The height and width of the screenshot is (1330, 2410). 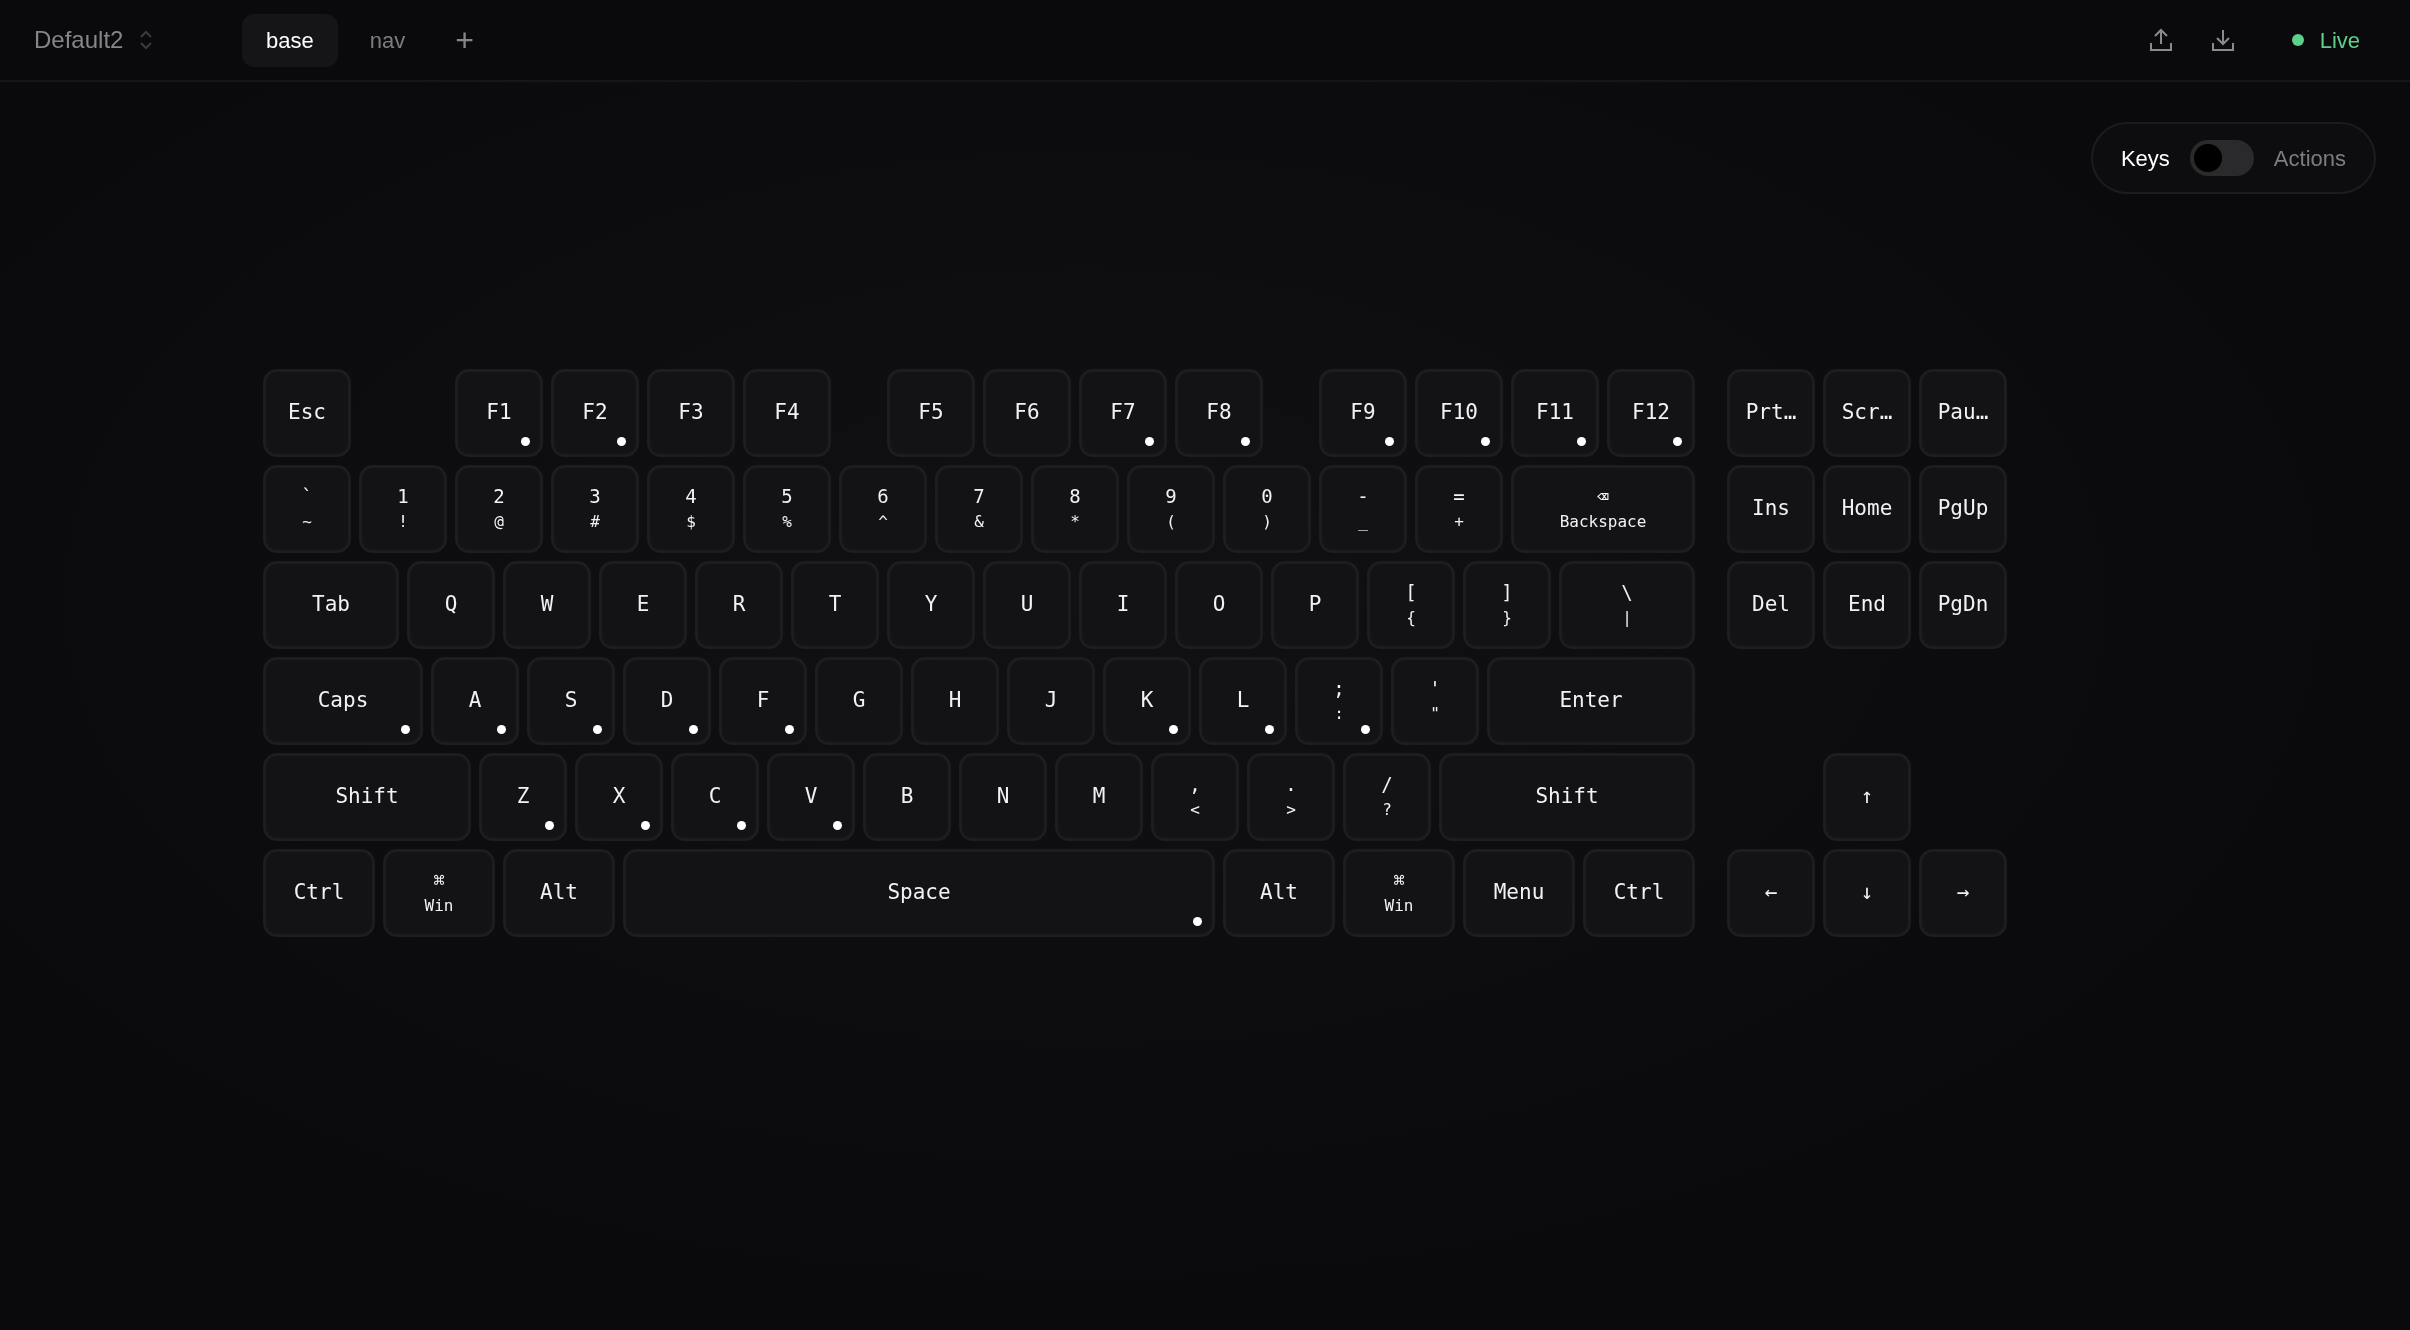 I want to click on key: F9, so click(x=1363, y=413).